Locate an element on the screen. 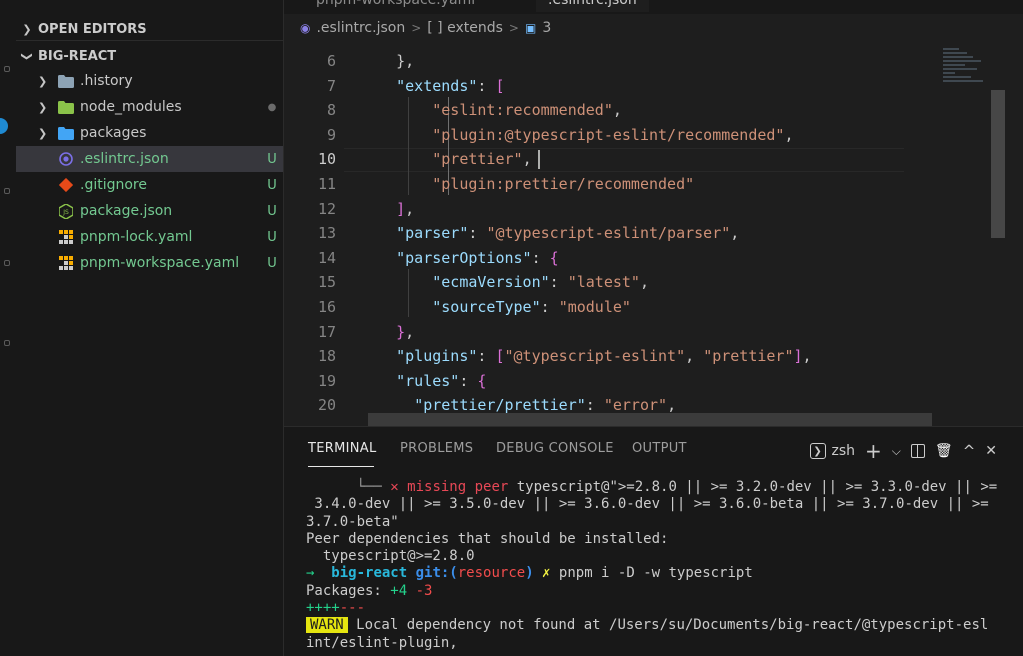 This screenshot has height=656, width=1023. tab-problems: PROBLEMS is located at coordinates (436, 448).